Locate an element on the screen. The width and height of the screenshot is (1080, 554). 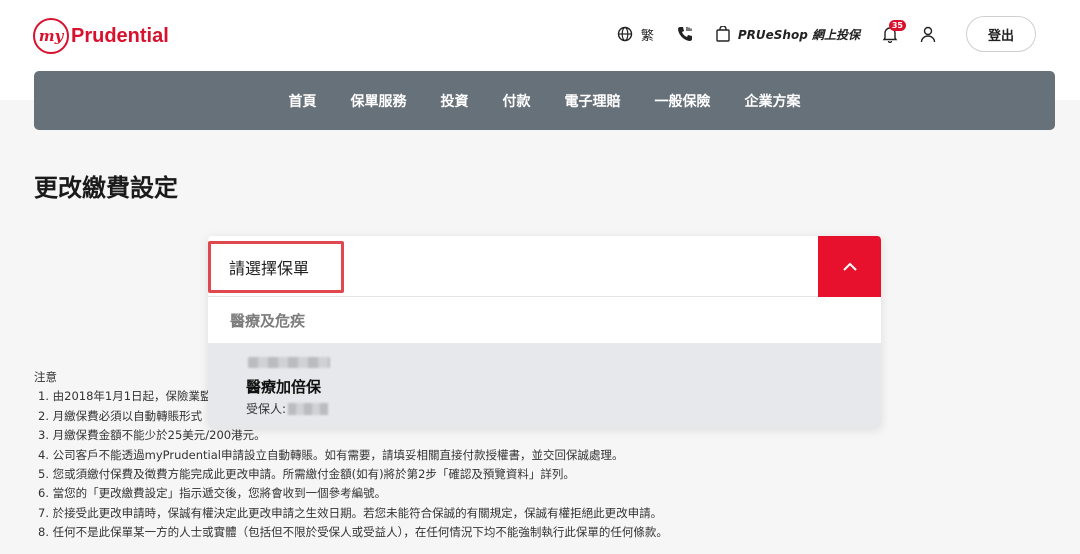
profile-button is located at coordinates (928, 34).